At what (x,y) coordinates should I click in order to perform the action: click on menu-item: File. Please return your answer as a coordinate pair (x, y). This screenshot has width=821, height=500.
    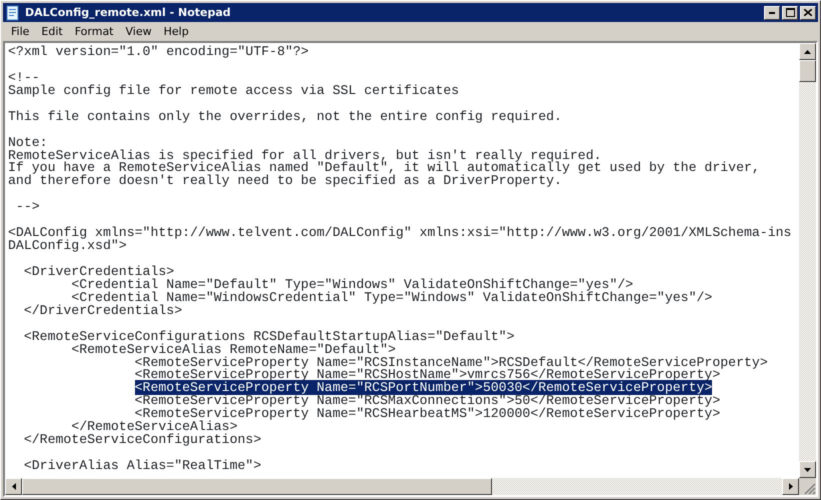
    Looking at the image, I should click on (20, 31).